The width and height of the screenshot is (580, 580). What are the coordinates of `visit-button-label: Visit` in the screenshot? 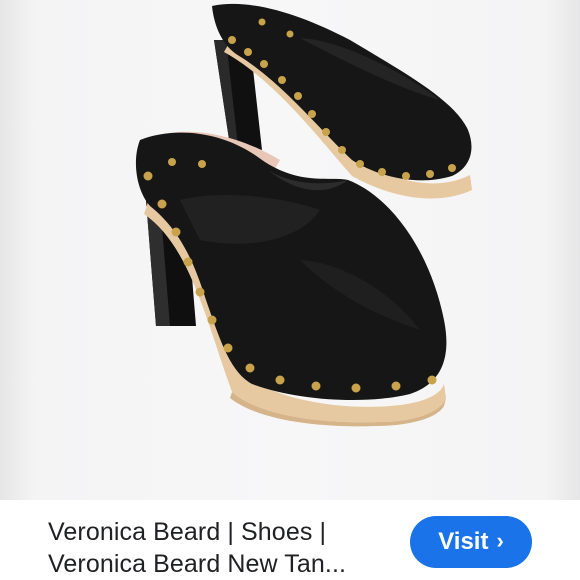 It's located at (463, 541).